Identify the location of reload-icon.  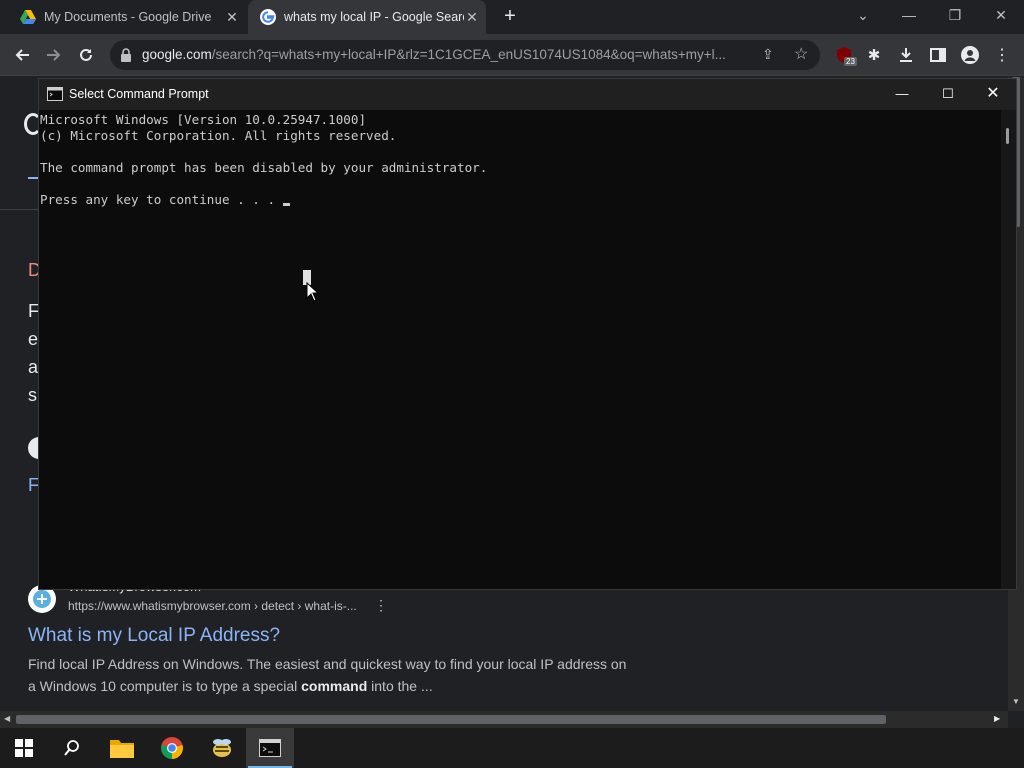
(86, 54).